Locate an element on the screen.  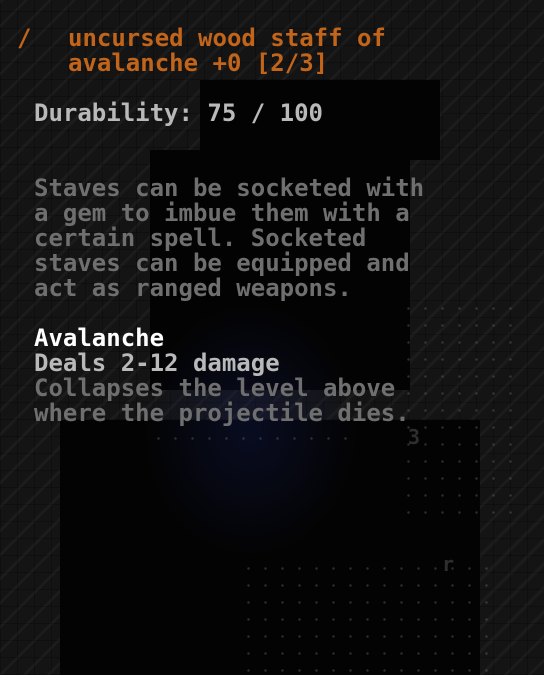
map-glyph: r is located at coordinates (448, 564).